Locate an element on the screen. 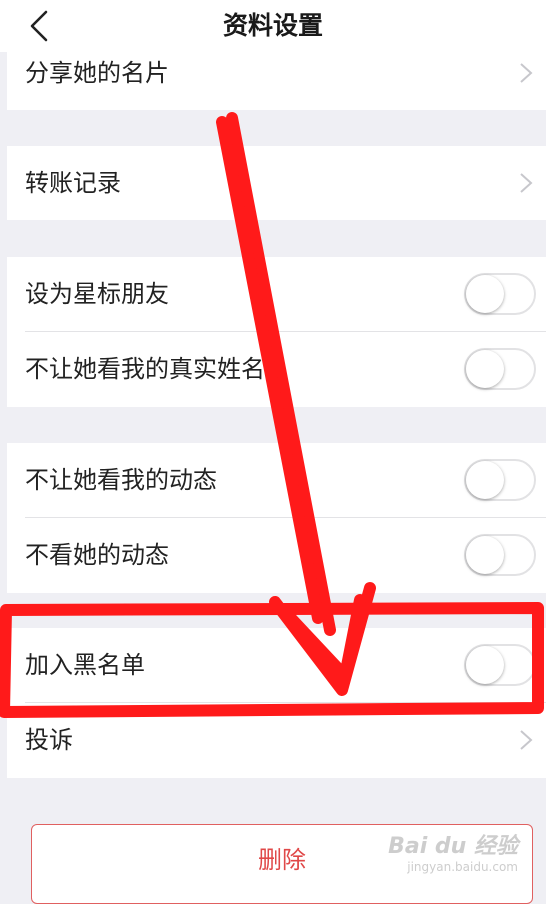 The image size is (546, 904). hide-her-moments-row: 不看她的动态 is located at coordinates (276, 555).